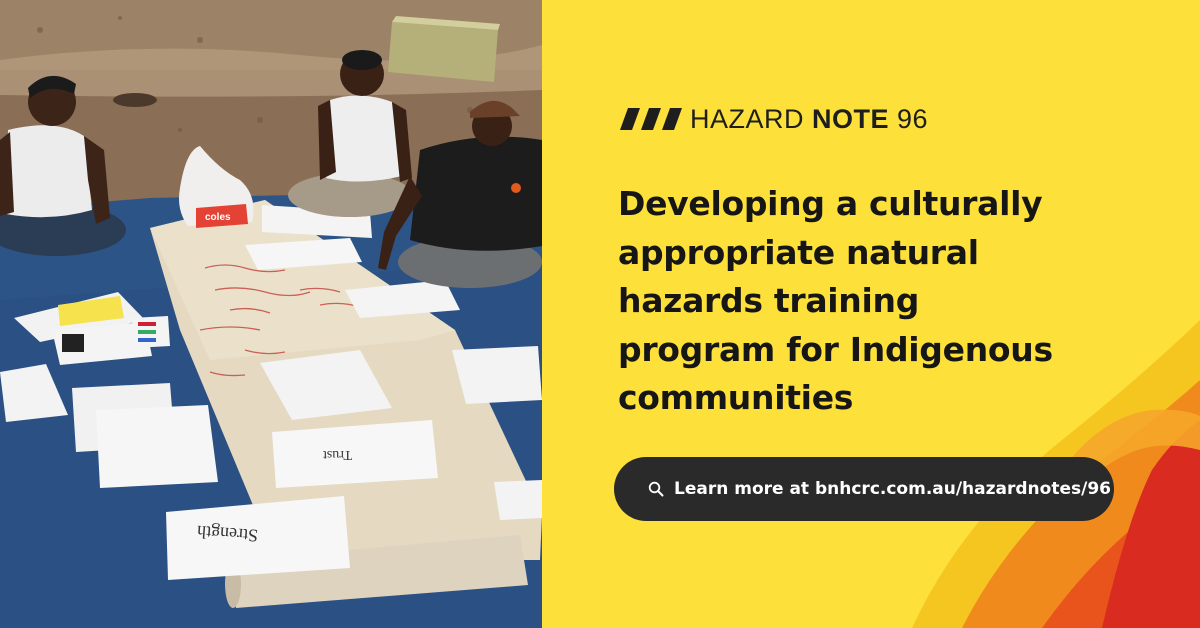 Image resolution: width=1200 pixels, height=628 pixels. I want to click on strength-sheet-label: Strength, so click(227, 534).